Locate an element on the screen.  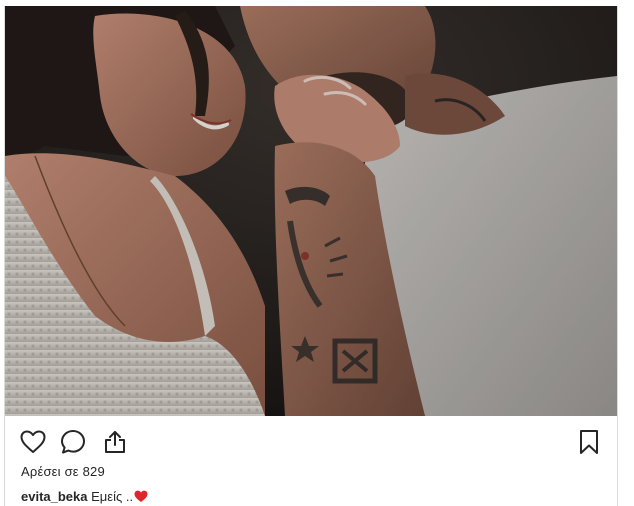
heart-outline-icon is located at coordinates (33, 441).